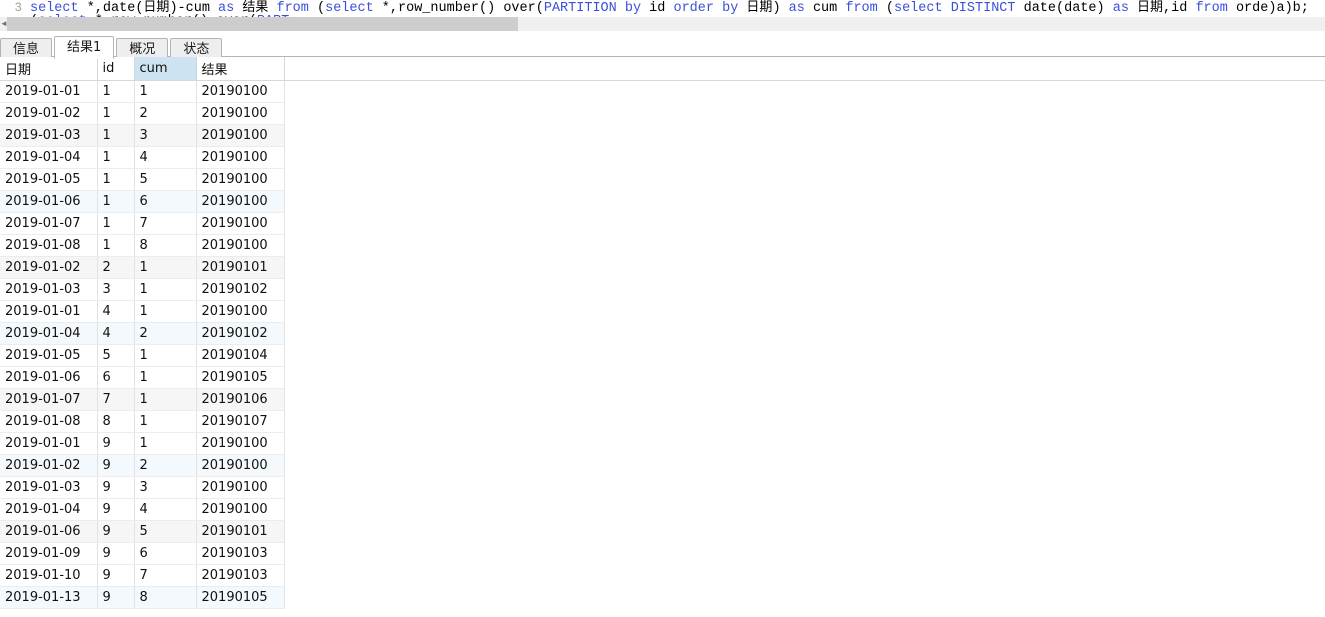 Image resolution: width=1325 pixels, height=617 pixels. I want to click on table-row: 2019-01-09 9 6 20190103, so click(142, 553).